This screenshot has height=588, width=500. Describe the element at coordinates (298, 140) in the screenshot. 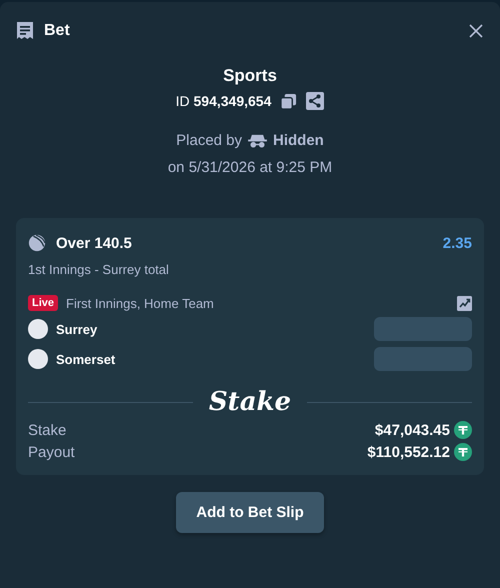

I see `placed-by-user: Hidden` at that location.